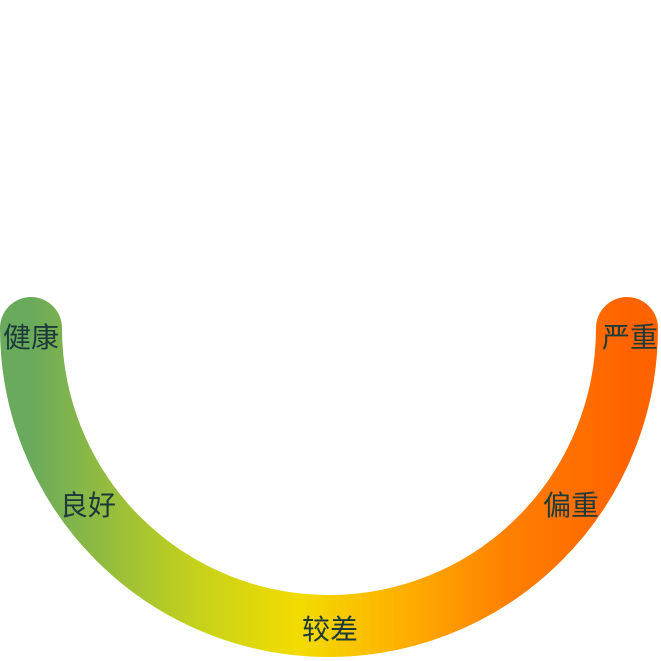 Image resolution: width=661 pixels, height=661 pixels. I want to click on label-poor: 较差, so click(330, 629).